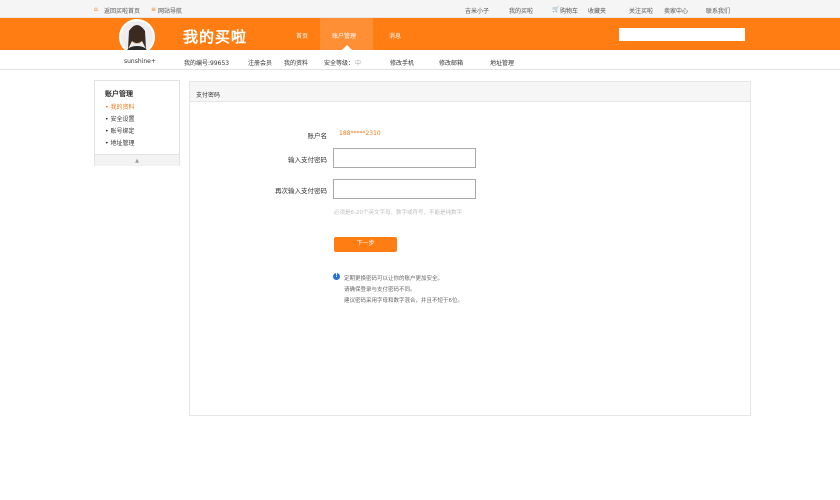  I want to click on security-level-value: 中, so click(358, 63).